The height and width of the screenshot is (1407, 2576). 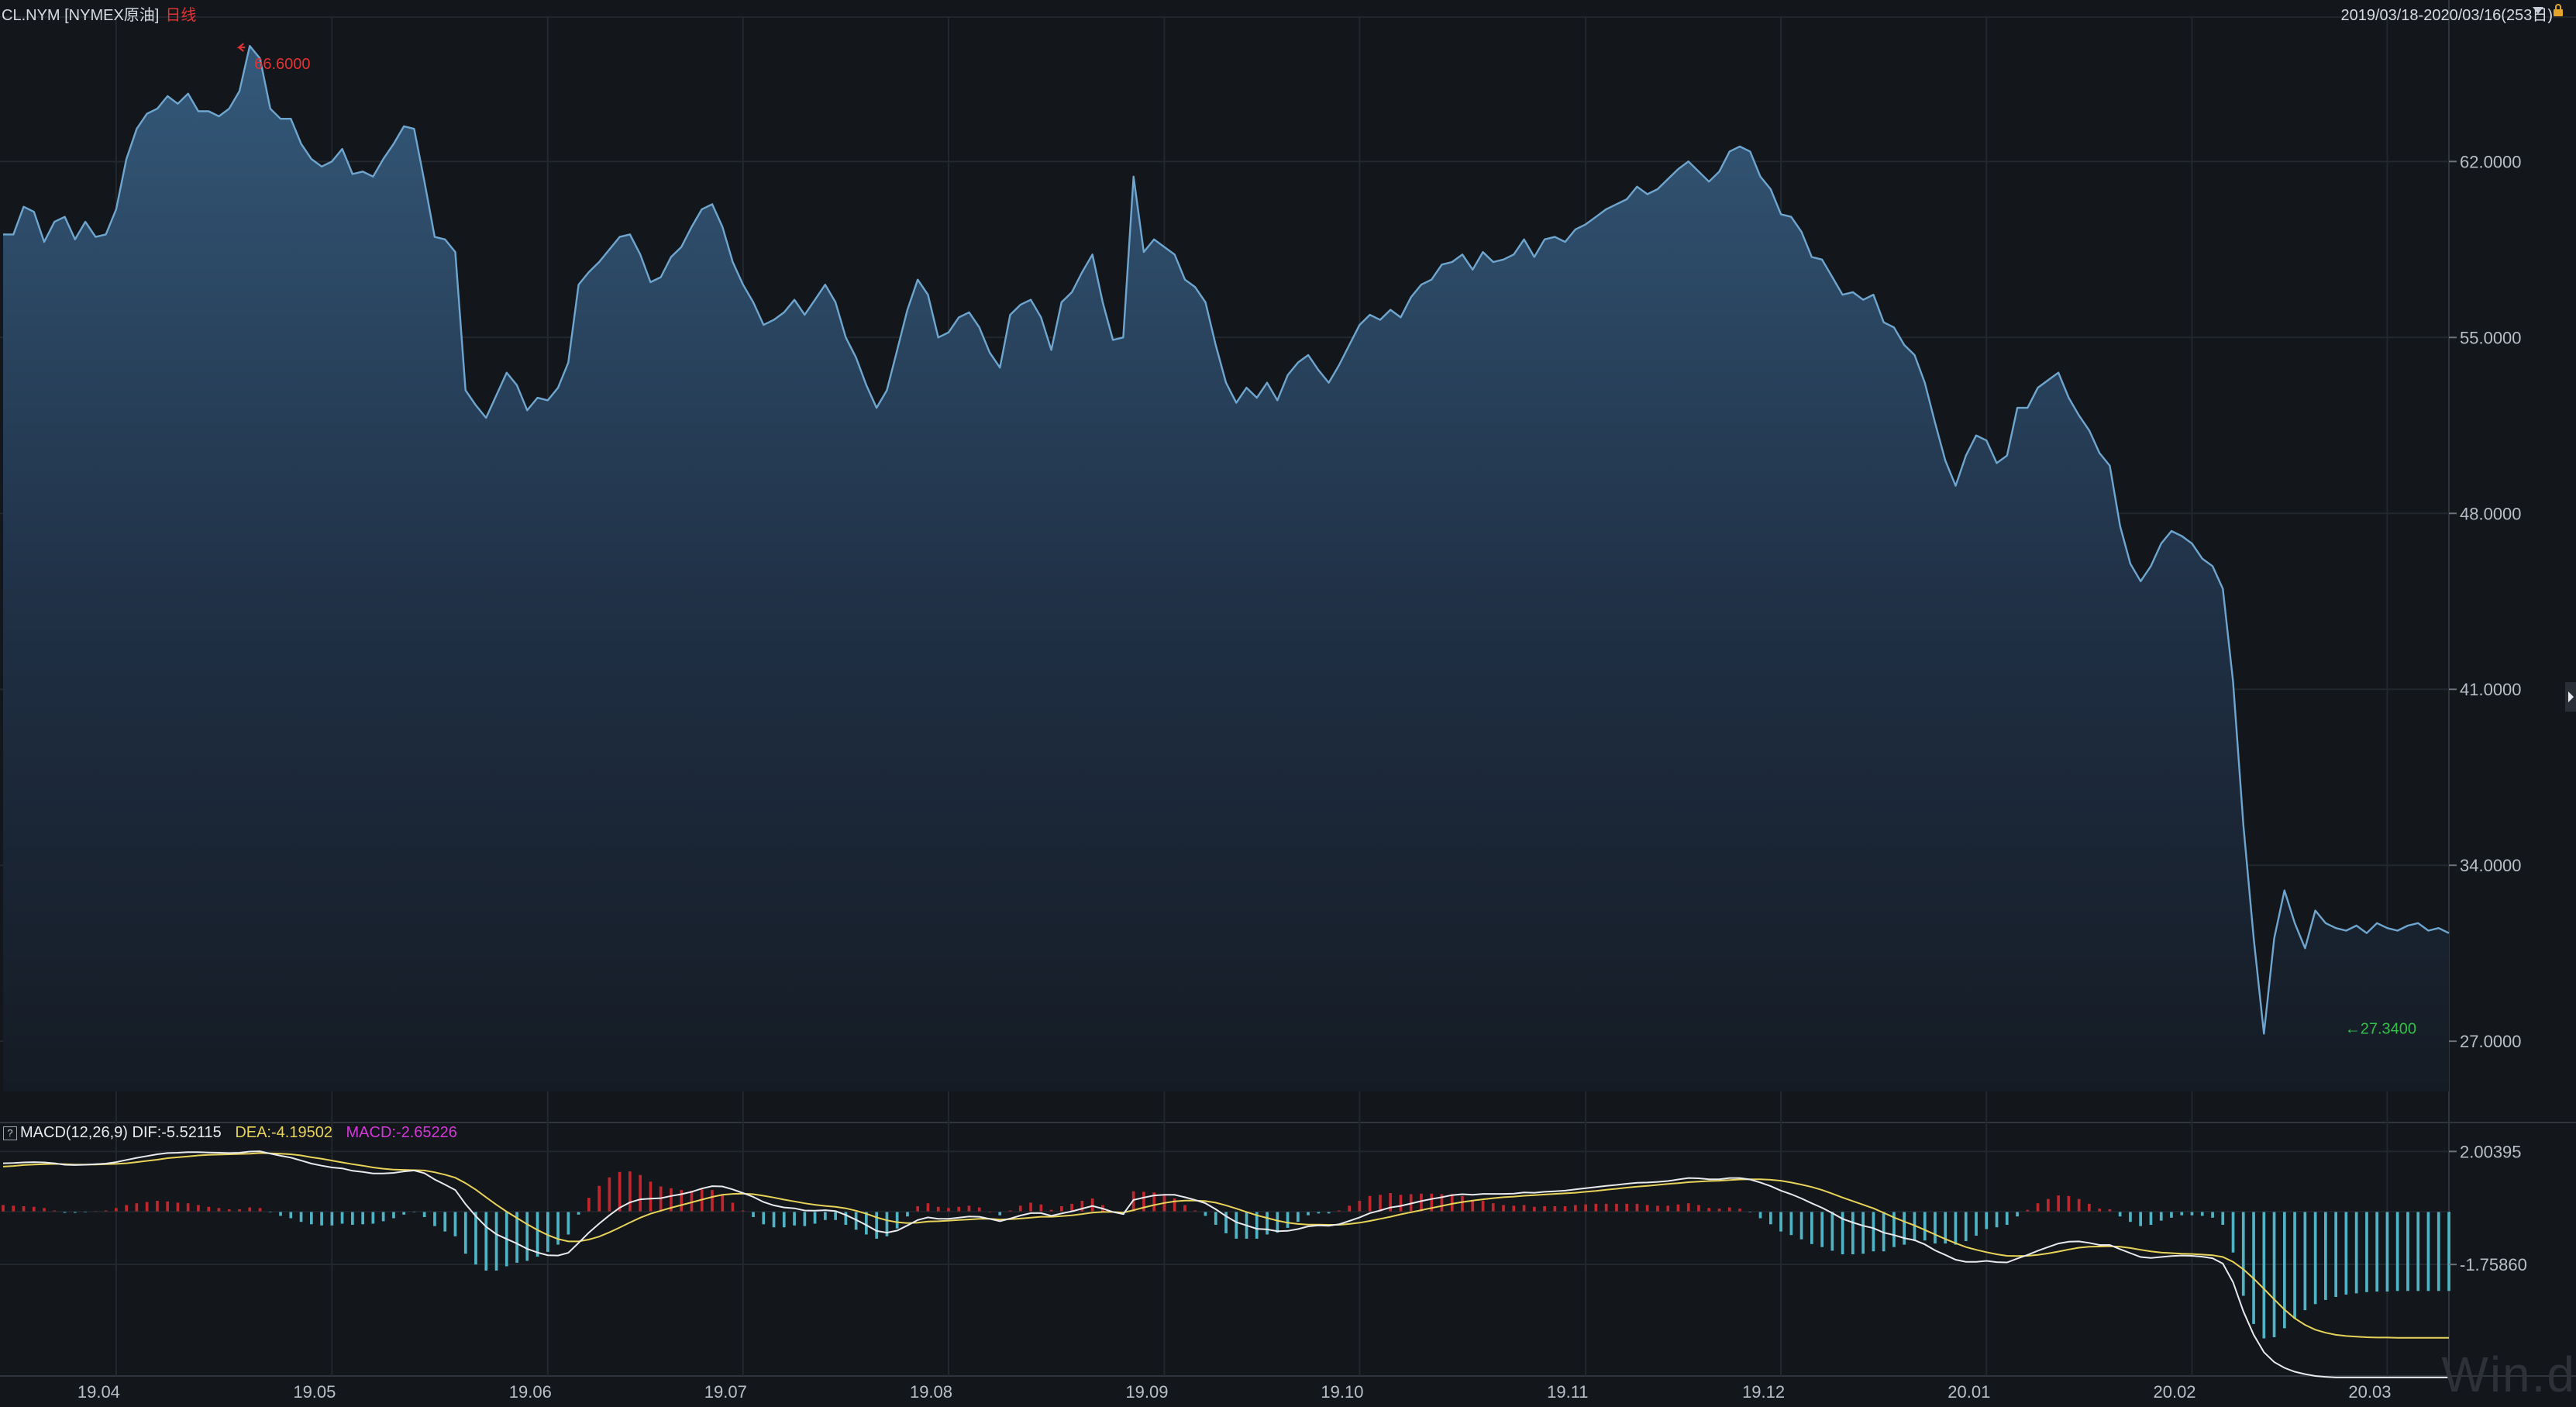 What do you see at coordinates (80, 15) in the screenshot?
I see `instrument-name: CL.NYM [NYMEX原油]` at bounding box center [80, 15].